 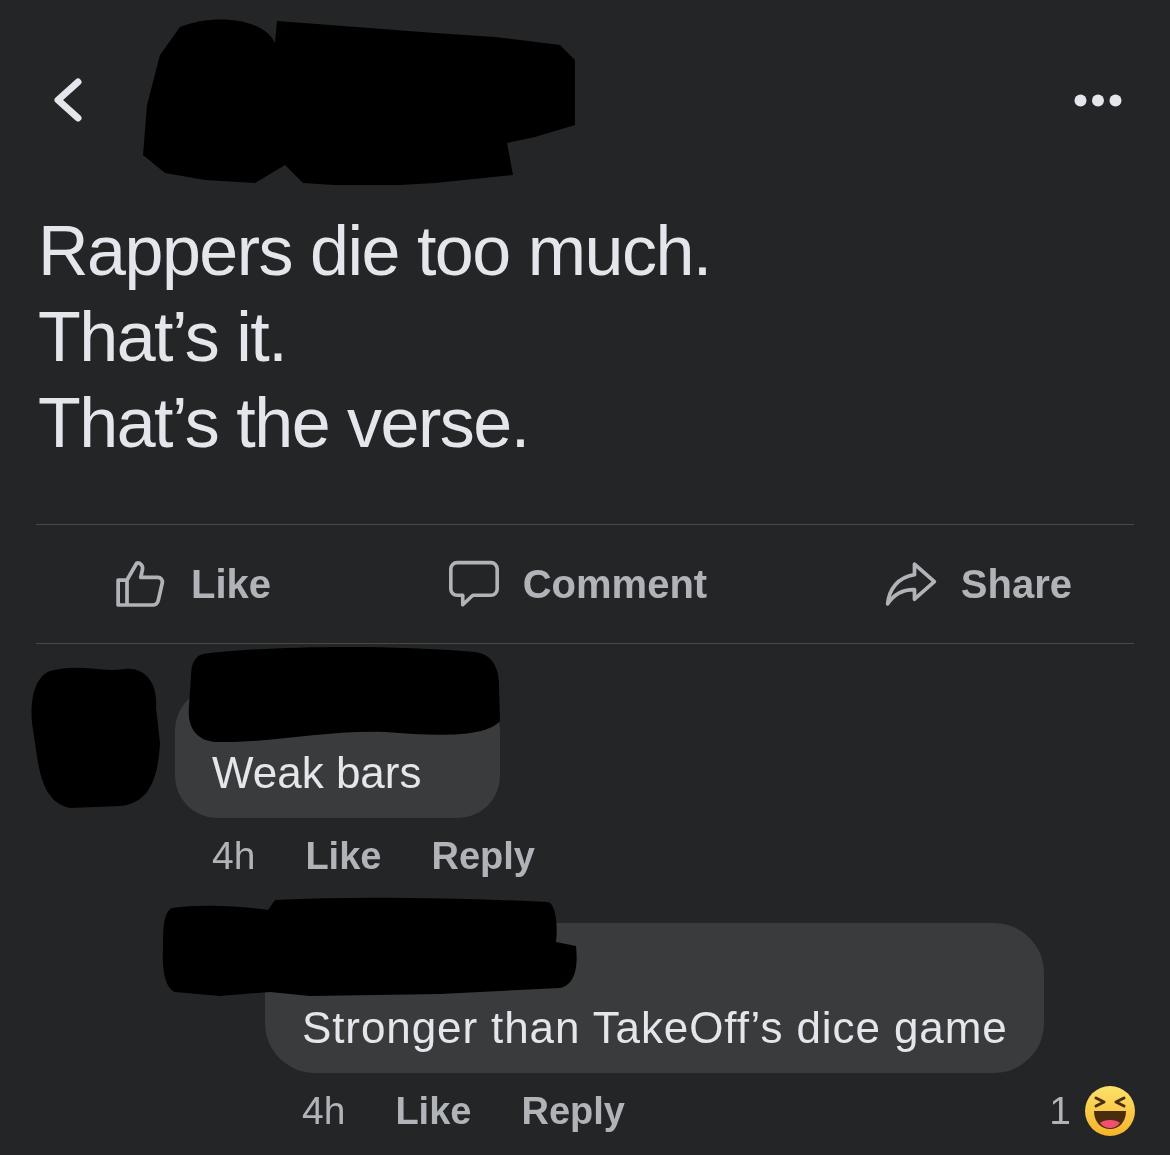 I want to click on more-button, so click(x=1098, y=100).